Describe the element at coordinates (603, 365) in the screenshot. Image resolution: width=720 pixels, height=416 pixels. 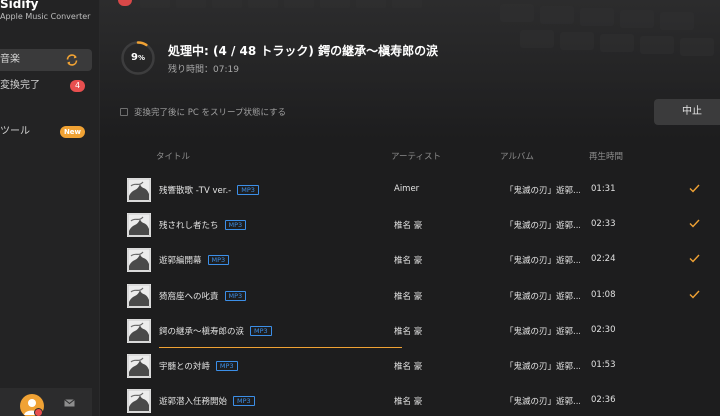
I see `track-duration: 01:53` at that location.